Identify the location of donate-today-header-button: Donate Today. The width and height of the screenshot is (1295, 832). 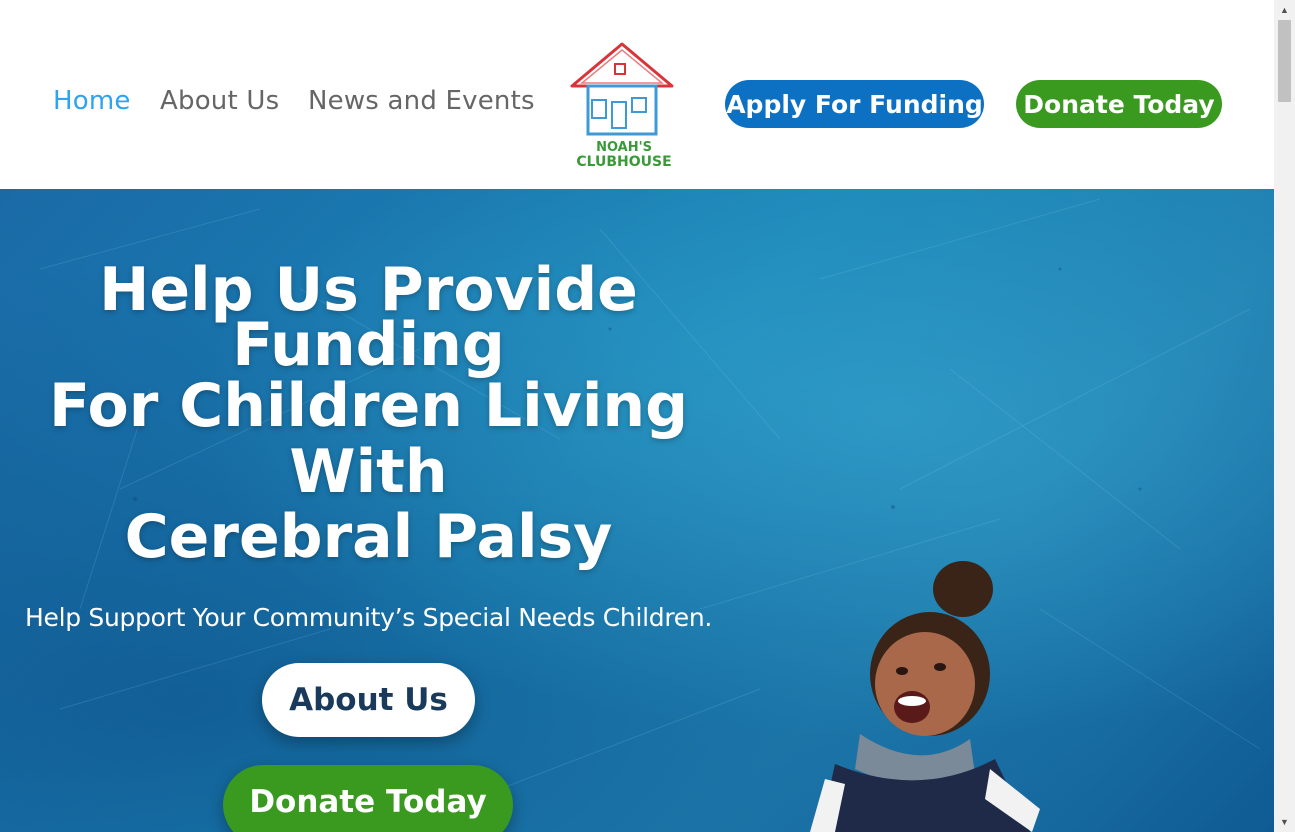
(1119, 104).